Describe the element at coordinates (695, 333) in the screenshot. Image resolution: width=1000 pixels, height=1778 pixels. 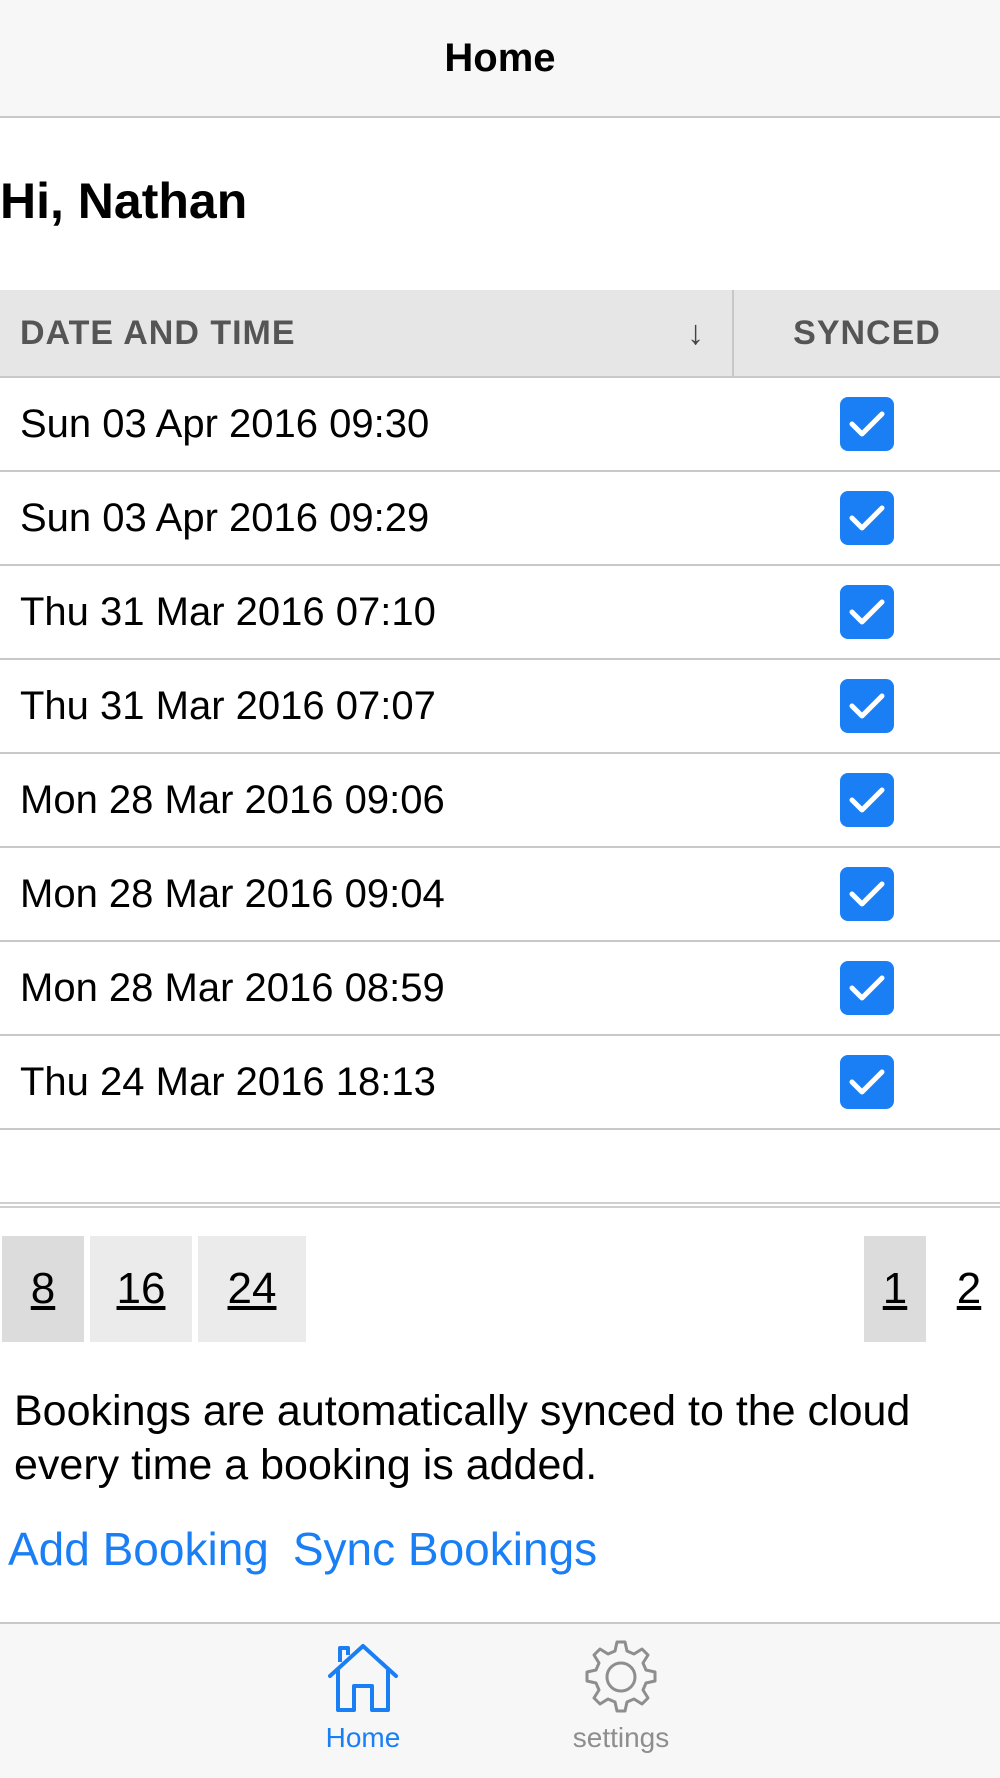
I see `sort-down-arrow-icon: ↓` at that location.